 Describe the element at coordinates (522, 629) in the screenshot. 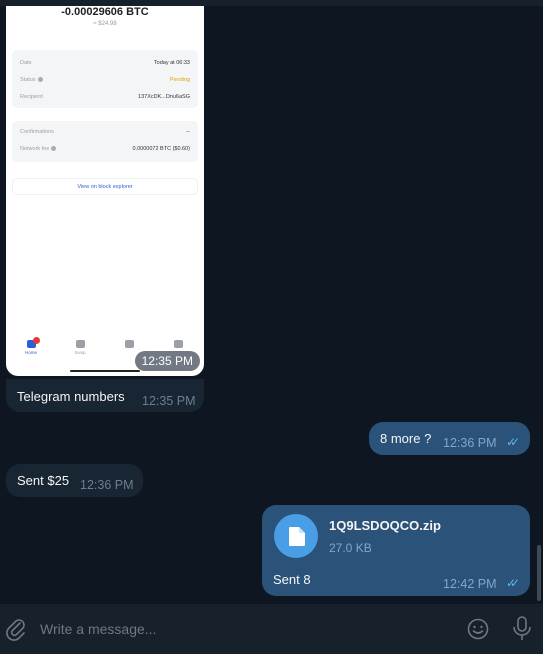

I see `microphone-icon` at that location.